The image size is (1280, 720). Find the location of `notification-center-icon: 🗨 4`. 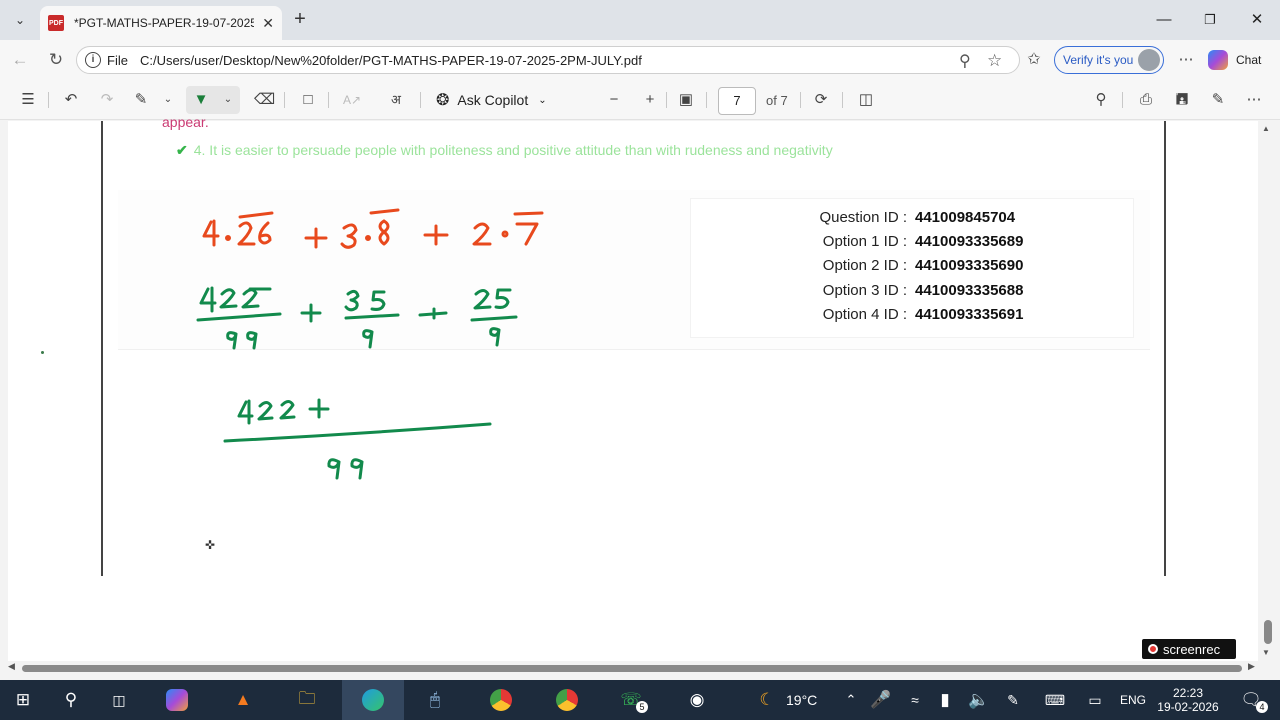

notification-center-icon: 🗨 4 is located at coordinates (1252, 700).